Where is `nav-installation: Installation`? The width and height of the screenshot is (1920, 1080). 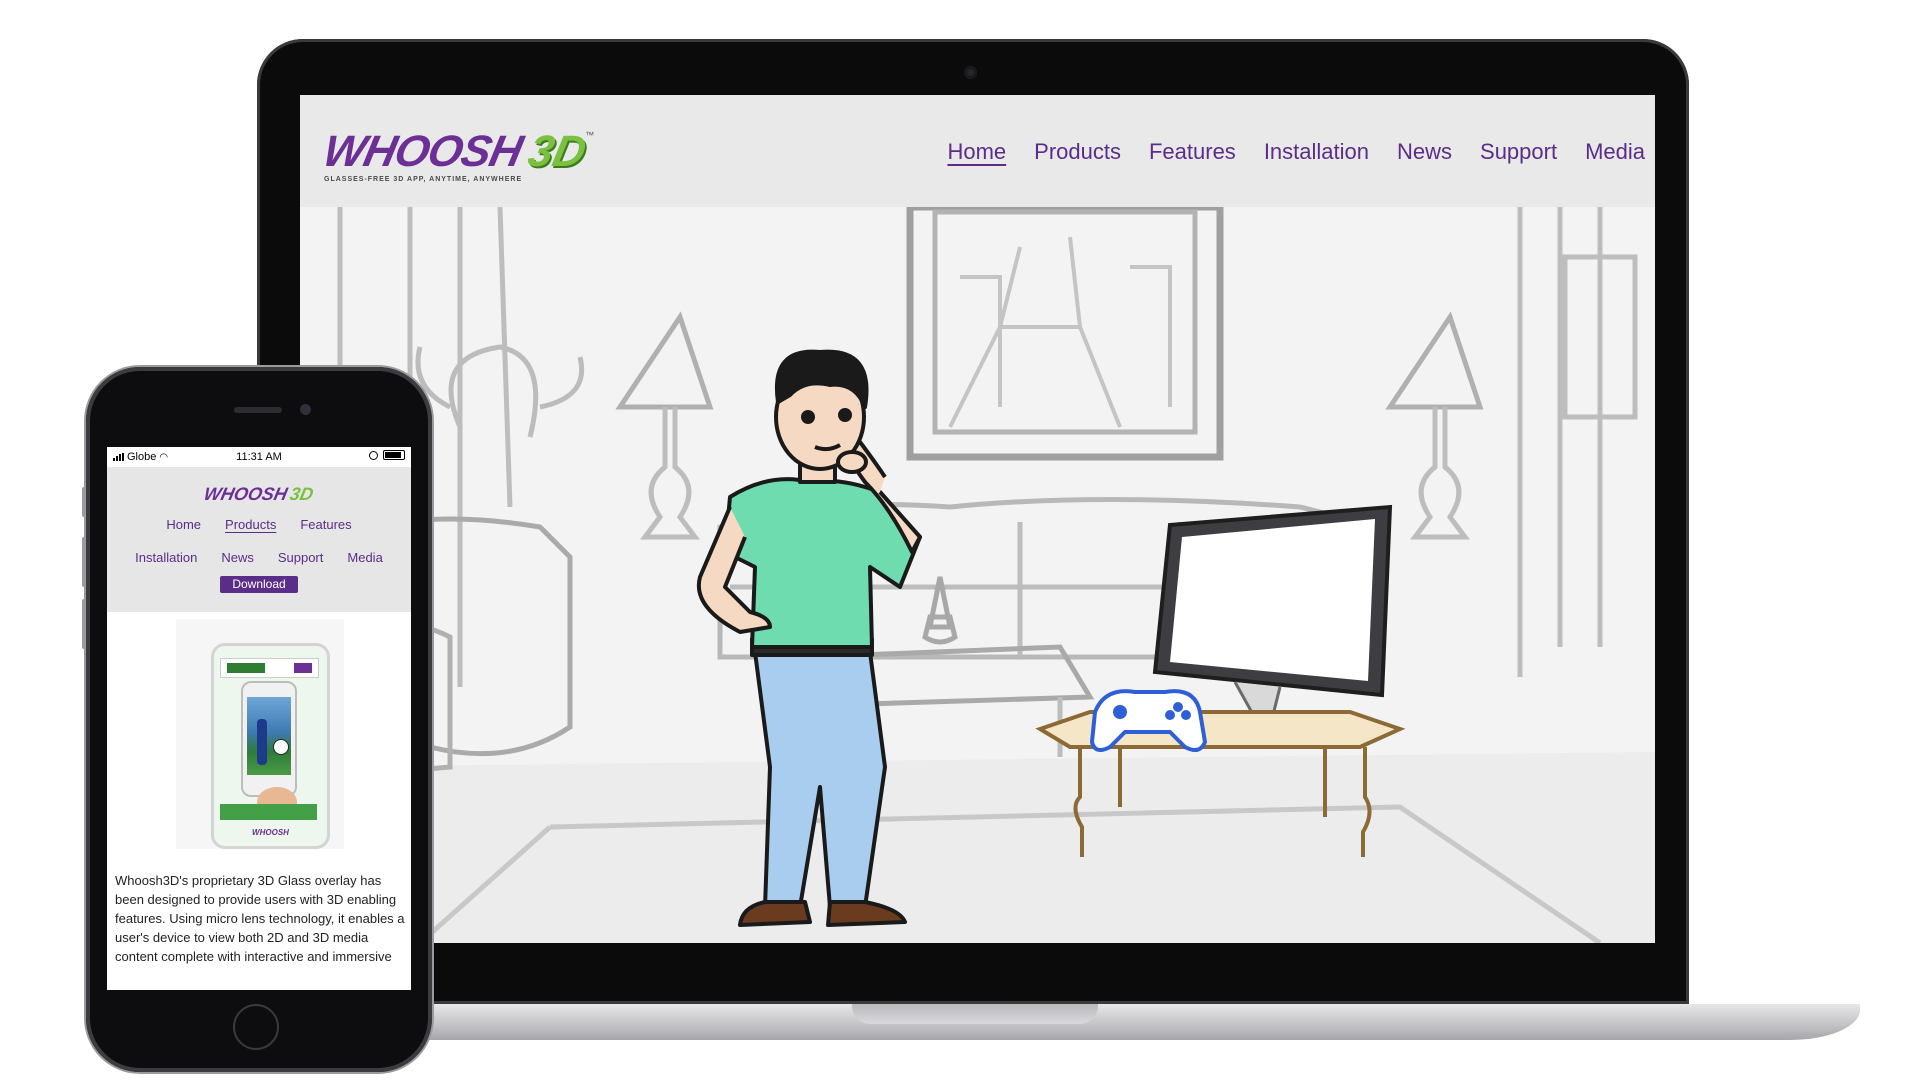 nav-installation: Installation is located at coordinates (1316, 152).